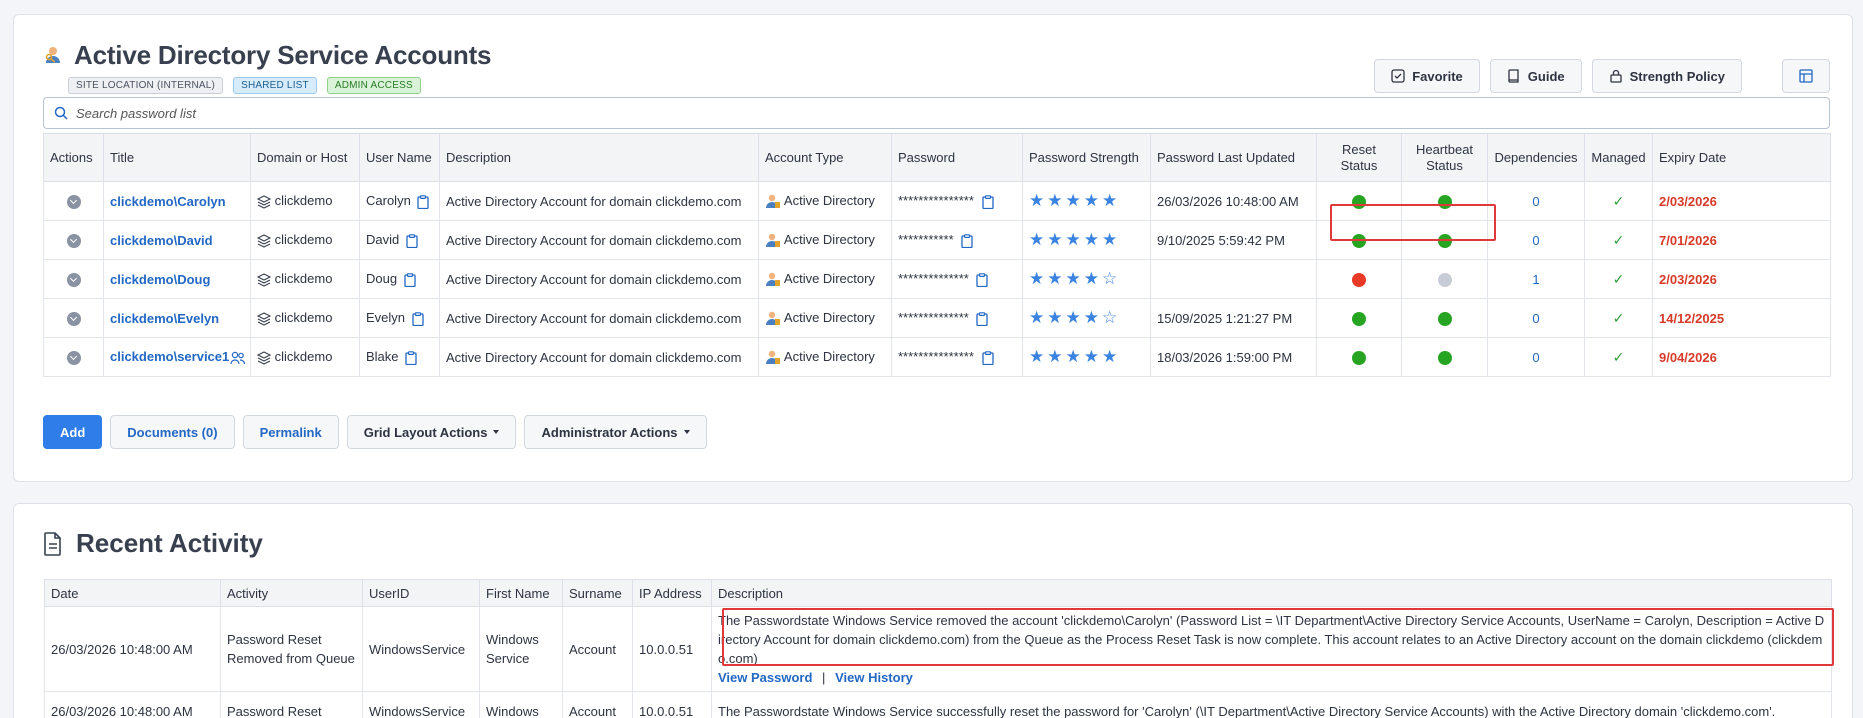  I want to click on col-description: Description, so click(599, 157).